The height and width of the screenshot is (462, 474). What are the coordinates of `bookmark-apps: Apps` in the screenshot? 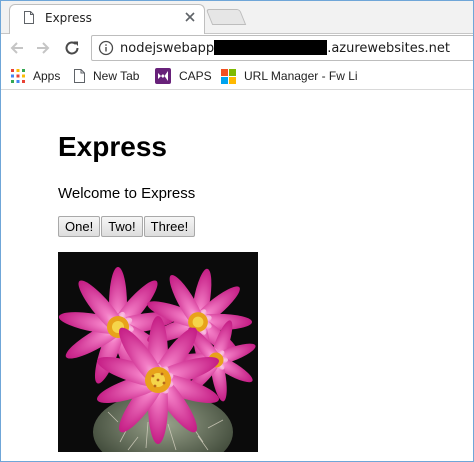 It's located at (35, 76).